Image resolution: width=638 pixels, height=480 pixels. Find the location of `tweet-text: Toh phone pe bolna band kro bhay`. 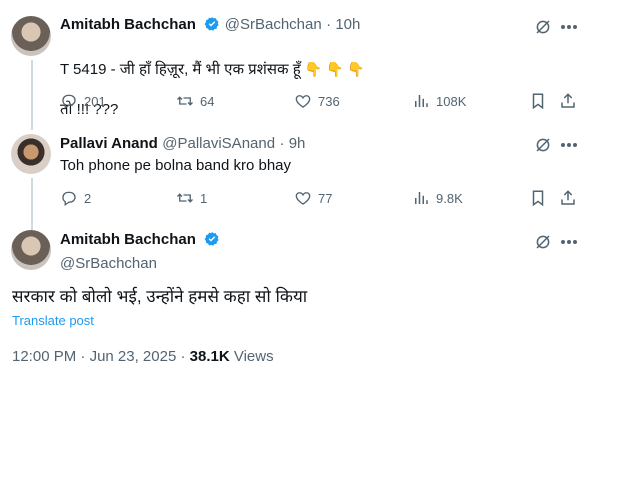

tweet-text: Toh phone pe bolna band kro bhay is located at coordinates (176, 165).